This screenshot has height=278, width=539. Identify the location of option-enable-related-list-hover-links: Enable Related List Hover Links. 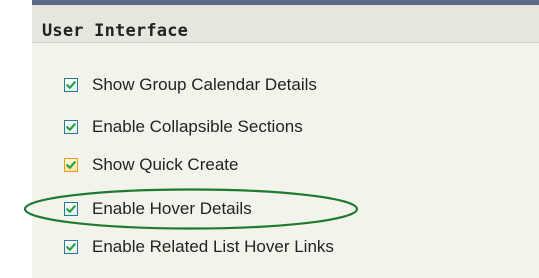
(199, 247).